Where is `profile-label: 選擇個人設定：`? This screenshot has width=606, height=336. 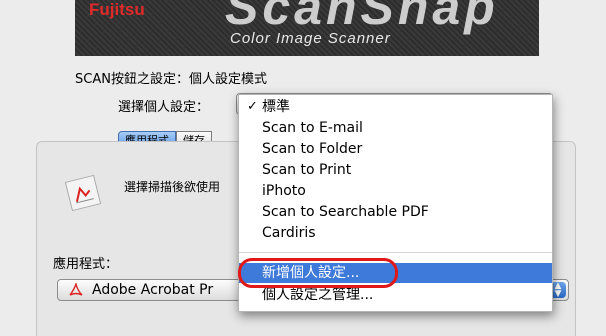 profile-label: 選擇個人設定： is located at coordinates (164, 107).